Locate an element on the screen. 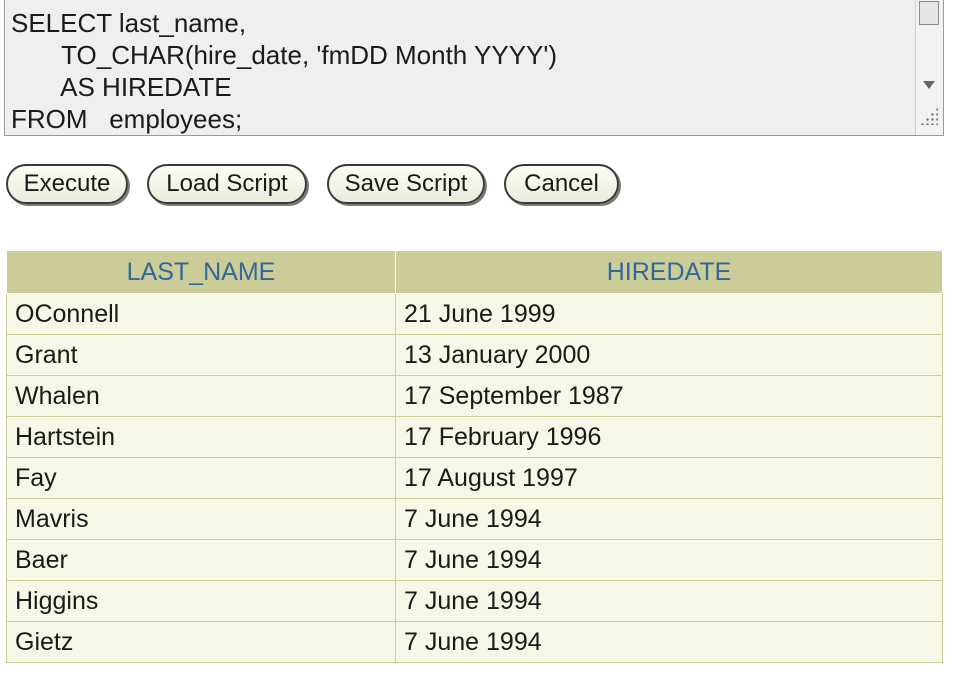 This screenshot has height=678, width=962. last-name-cell: Mavris is located at coordinates (201, 519).